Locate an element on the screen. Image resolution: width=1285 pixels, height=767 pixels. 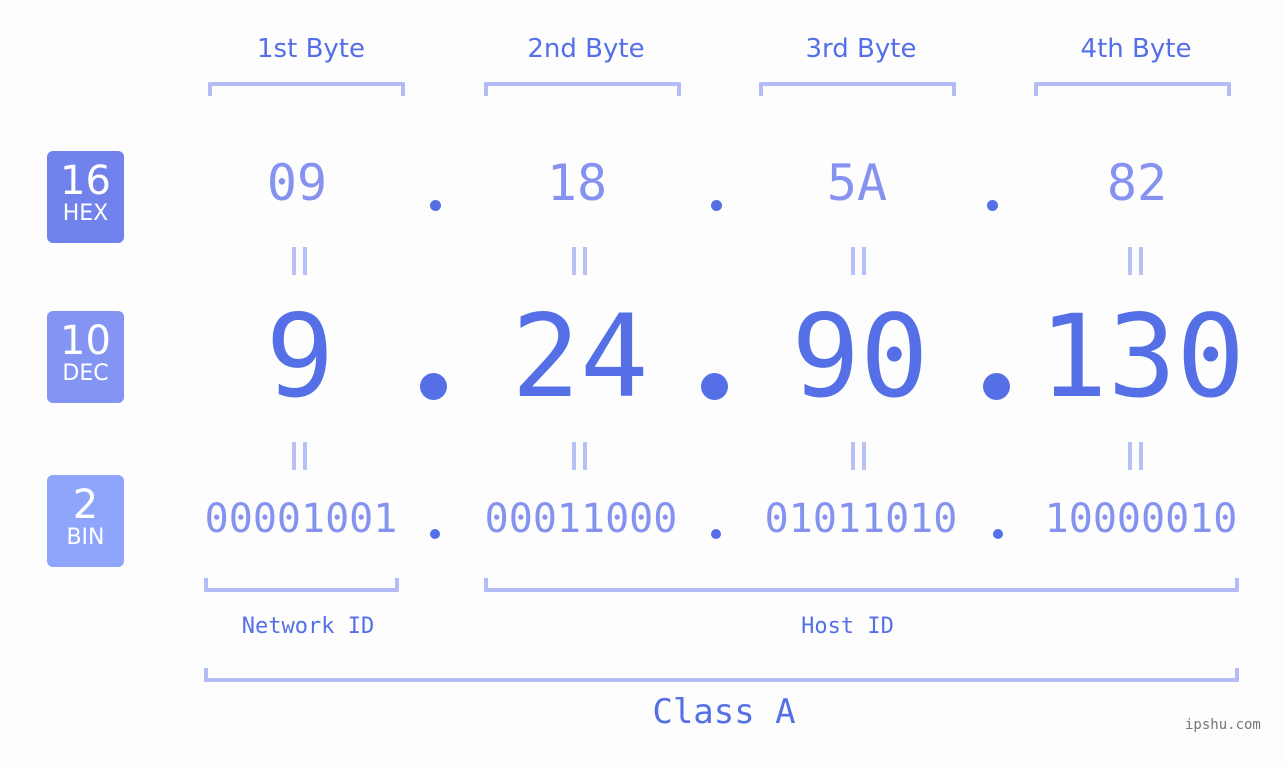
class-label: Class A is located at coordinates (724, 712).